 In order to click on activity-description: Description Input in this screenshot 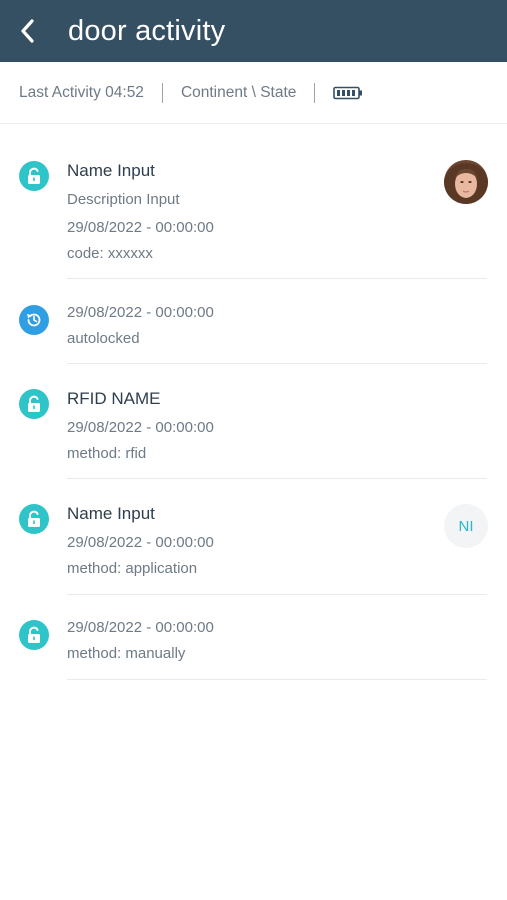, I will do `click(123, 199)`.